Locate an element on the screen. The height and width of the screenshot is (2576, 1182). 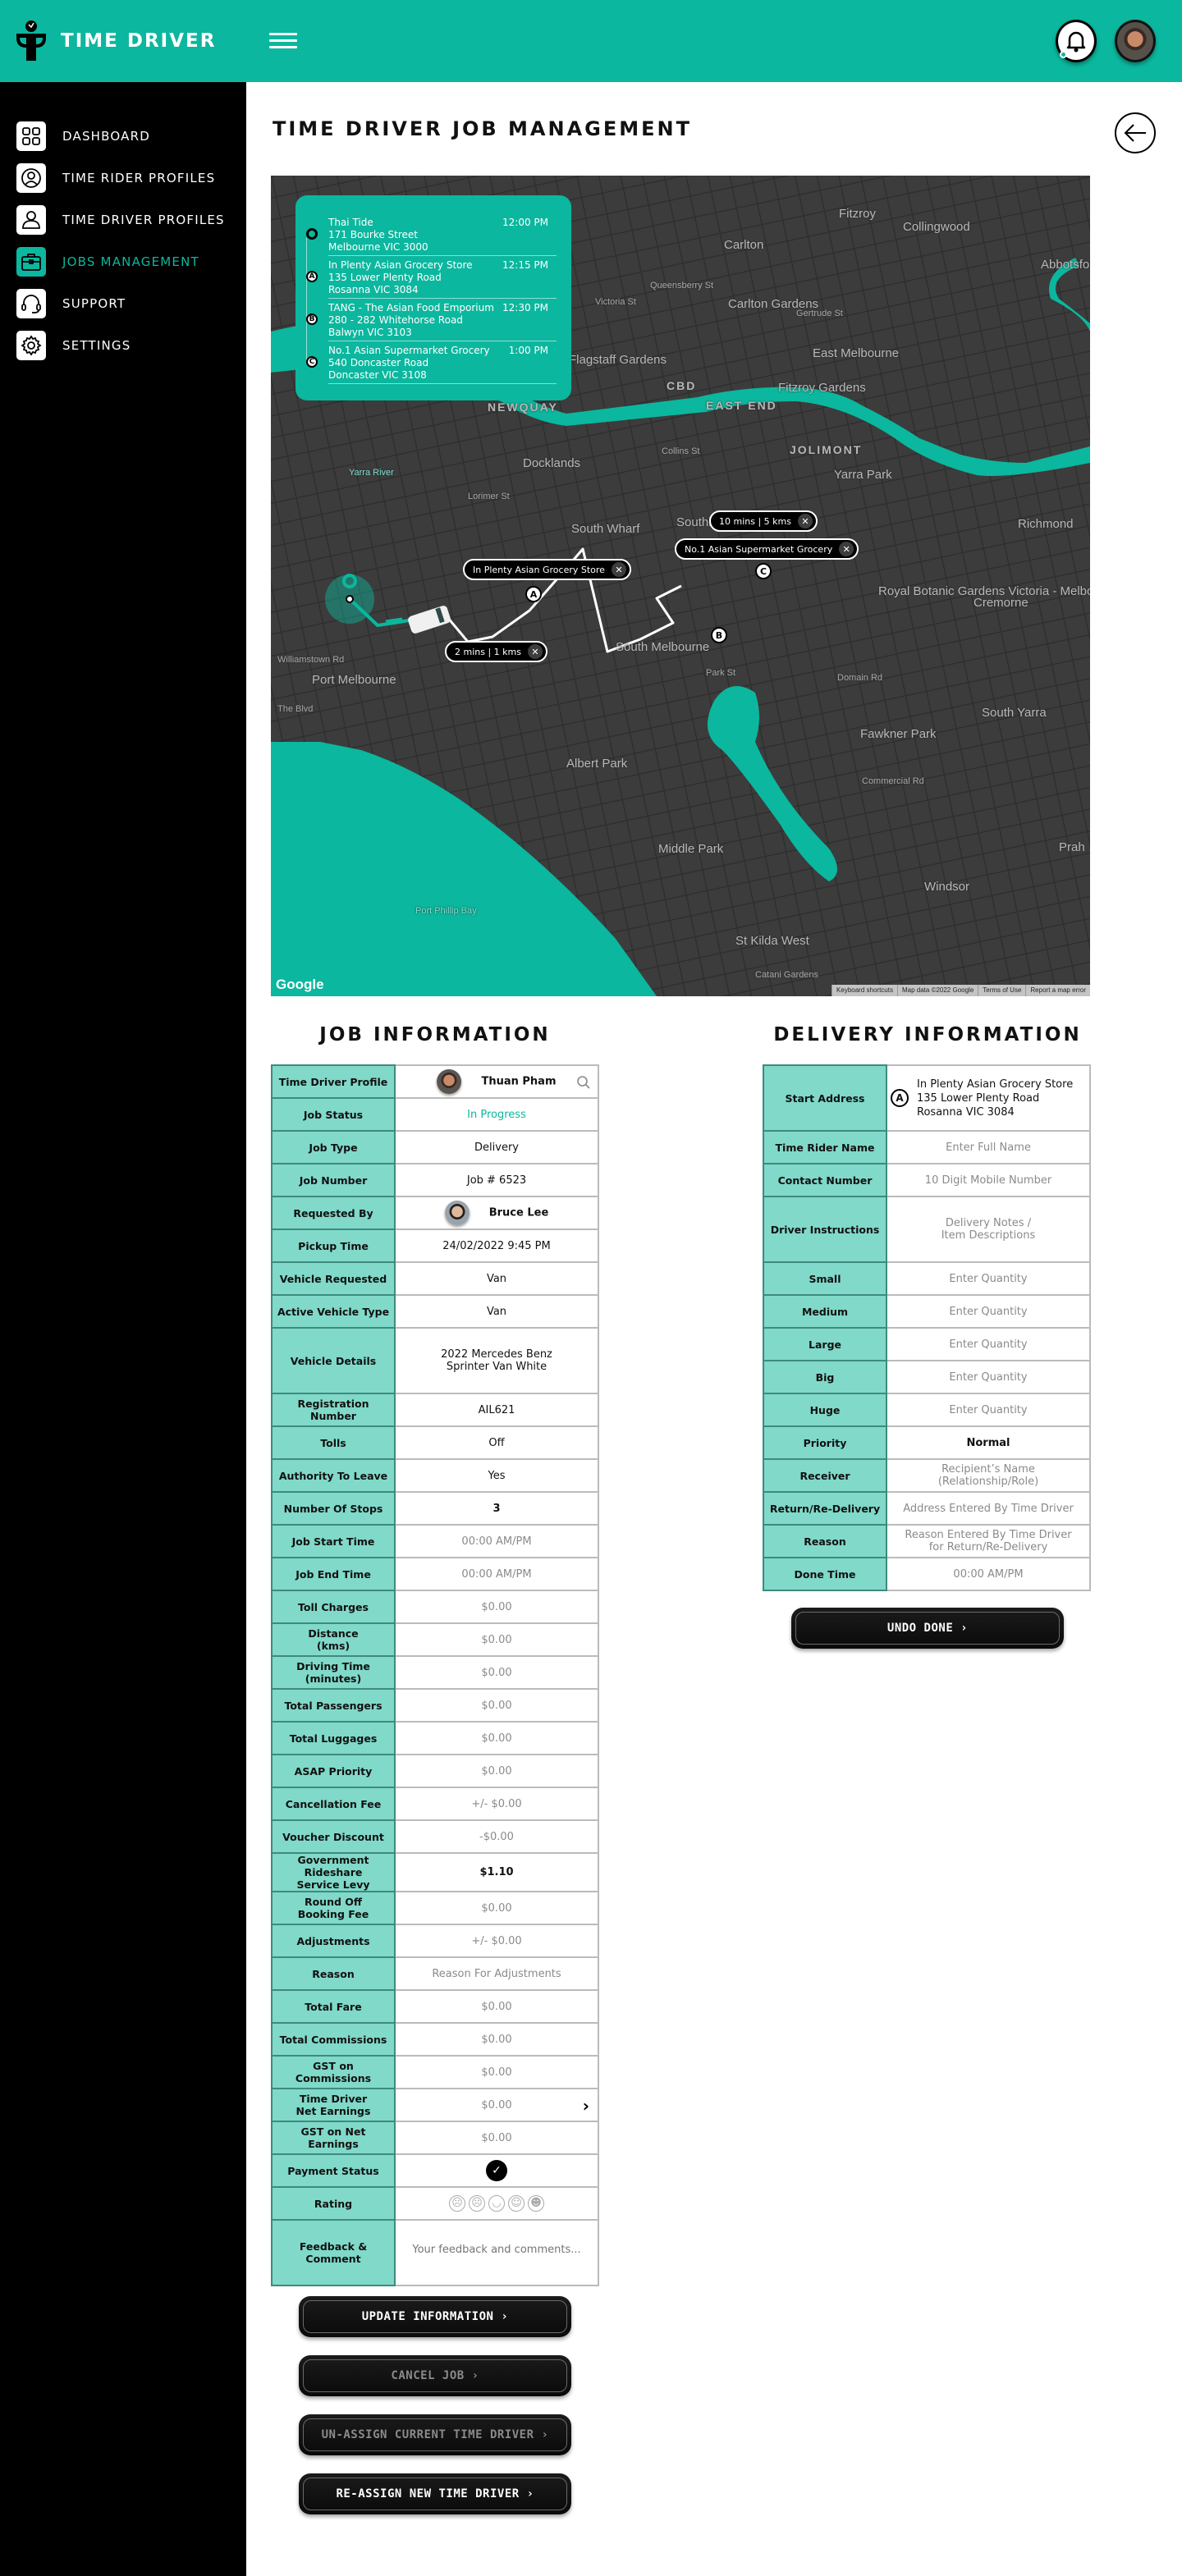
row-value: -$0.00 is located at coordinates (496, 1836).